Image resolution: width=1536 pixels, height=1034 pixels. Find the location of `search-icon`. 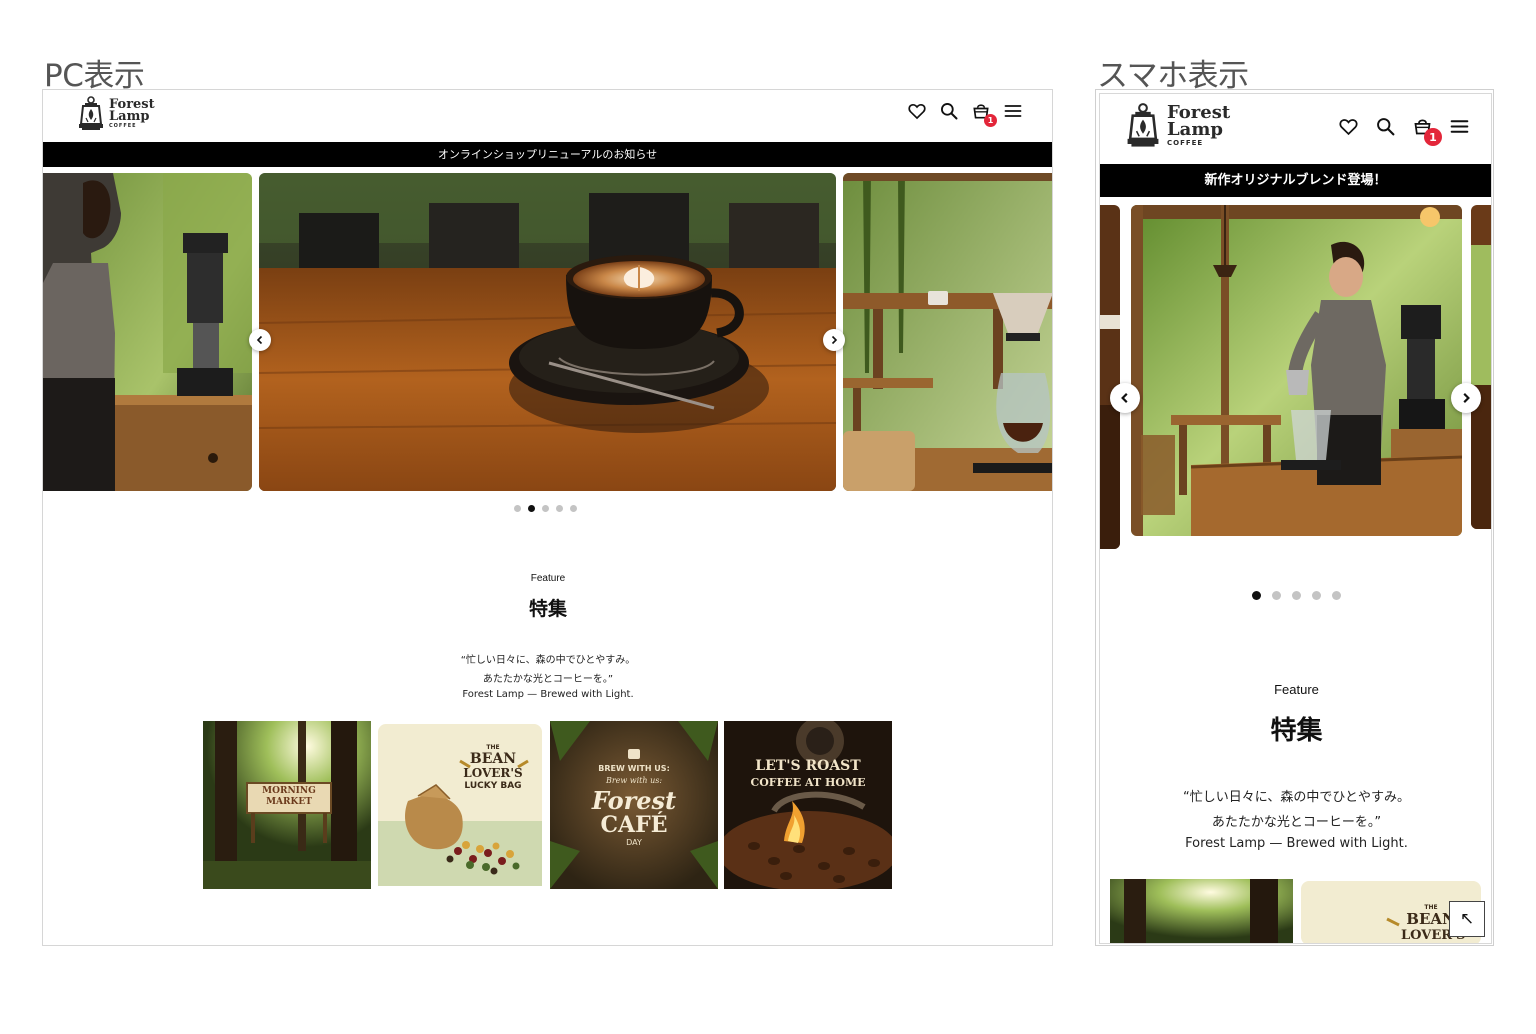

search-icon is located at coordinates (949, 111).